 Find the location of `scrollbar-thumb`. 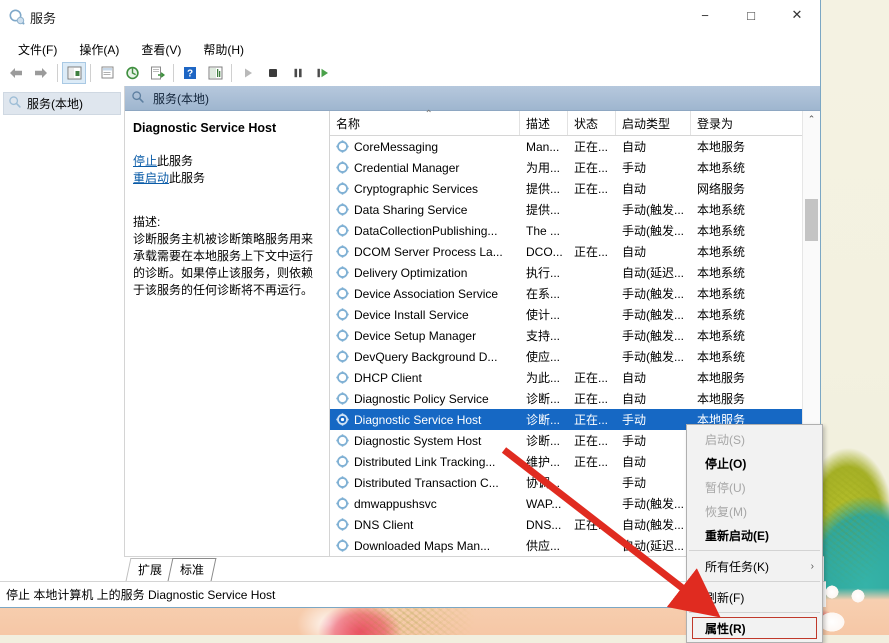

scrollbar-thumb is located at coordinates (811, 220).